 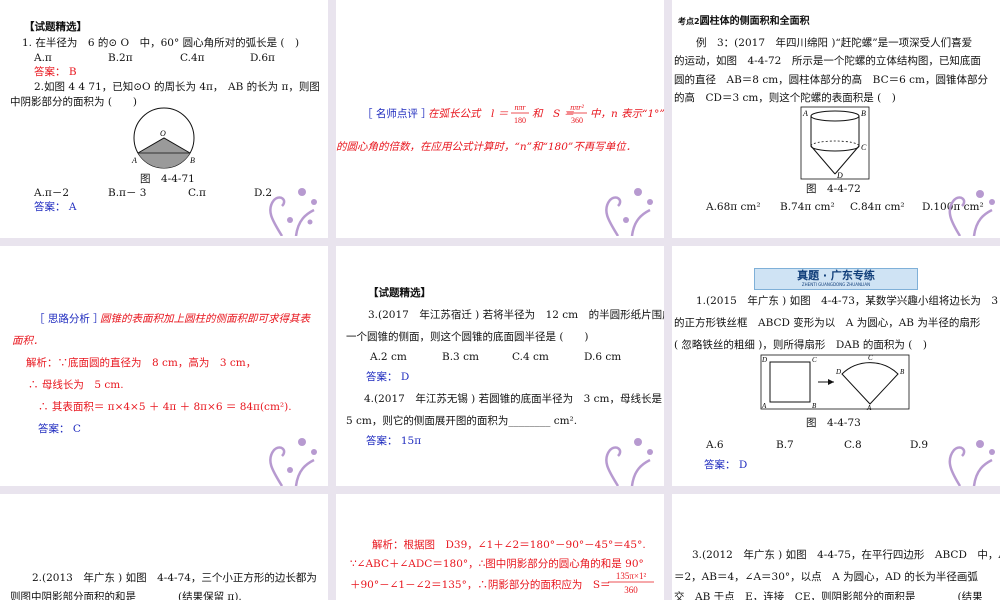 What do you see at coordinates (74, 102) in the screenshot?
I see `question-2-line2: 中阴影部分的面积为 ( )` at bounding box center [74, 102].